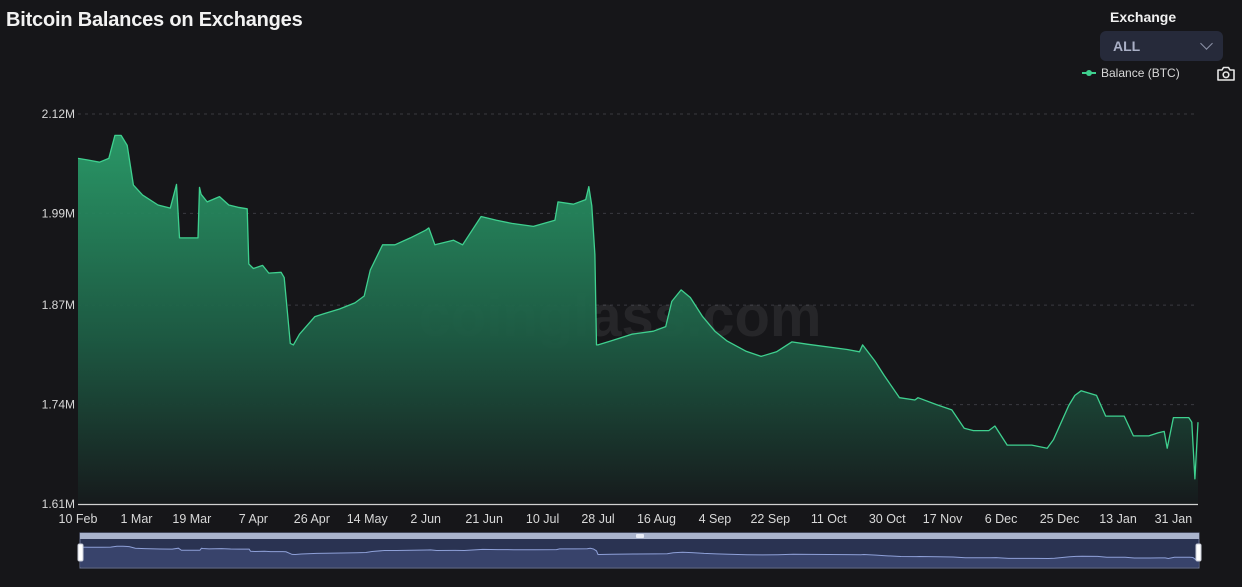 The image size is (1242, 587). I want to click on x-tick-label: 10 Feb, so click(78, 519).